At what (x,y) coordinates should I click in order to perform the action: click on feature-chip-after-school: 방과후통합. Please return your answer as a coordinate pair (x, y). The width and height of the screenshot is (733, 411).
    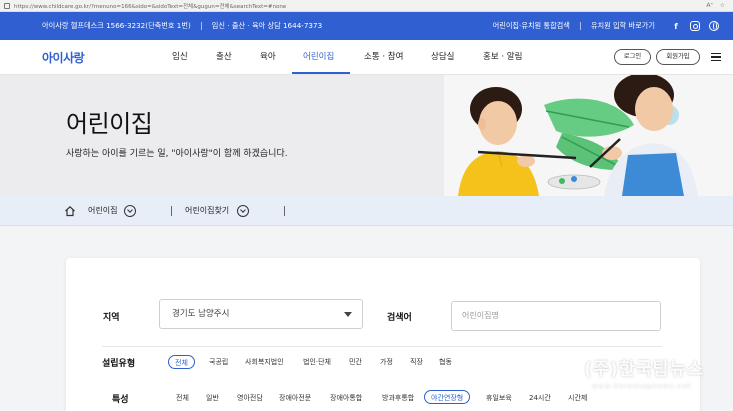
    Looking at the image, I should click on (398, 398).